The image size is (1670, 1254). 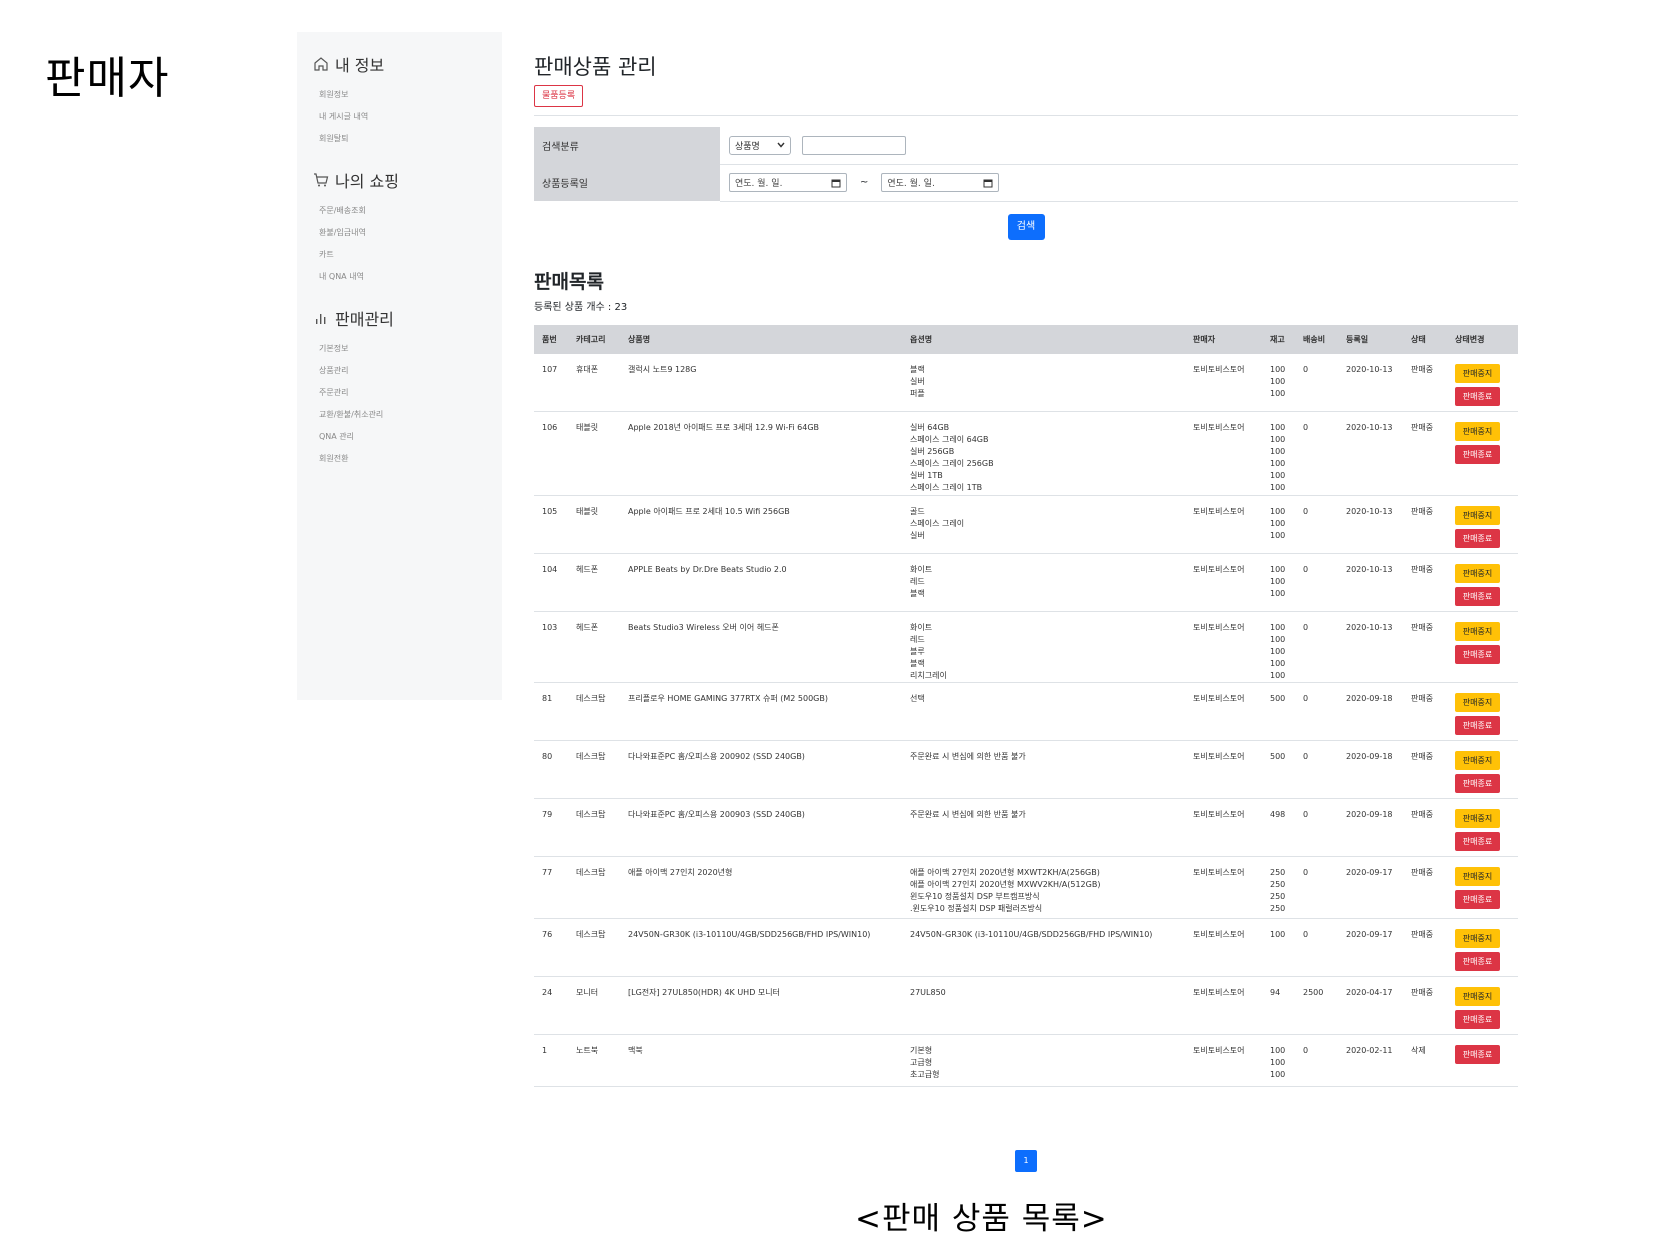 What do you see at coordinates (854, 145) in the screenshot?
I see `search-keyword-input` at bounding box center [854, 145].